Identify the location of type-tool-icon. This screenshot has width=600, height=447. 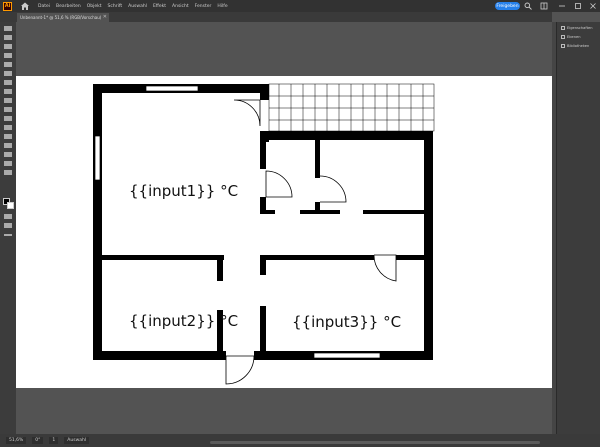
(8, 82).